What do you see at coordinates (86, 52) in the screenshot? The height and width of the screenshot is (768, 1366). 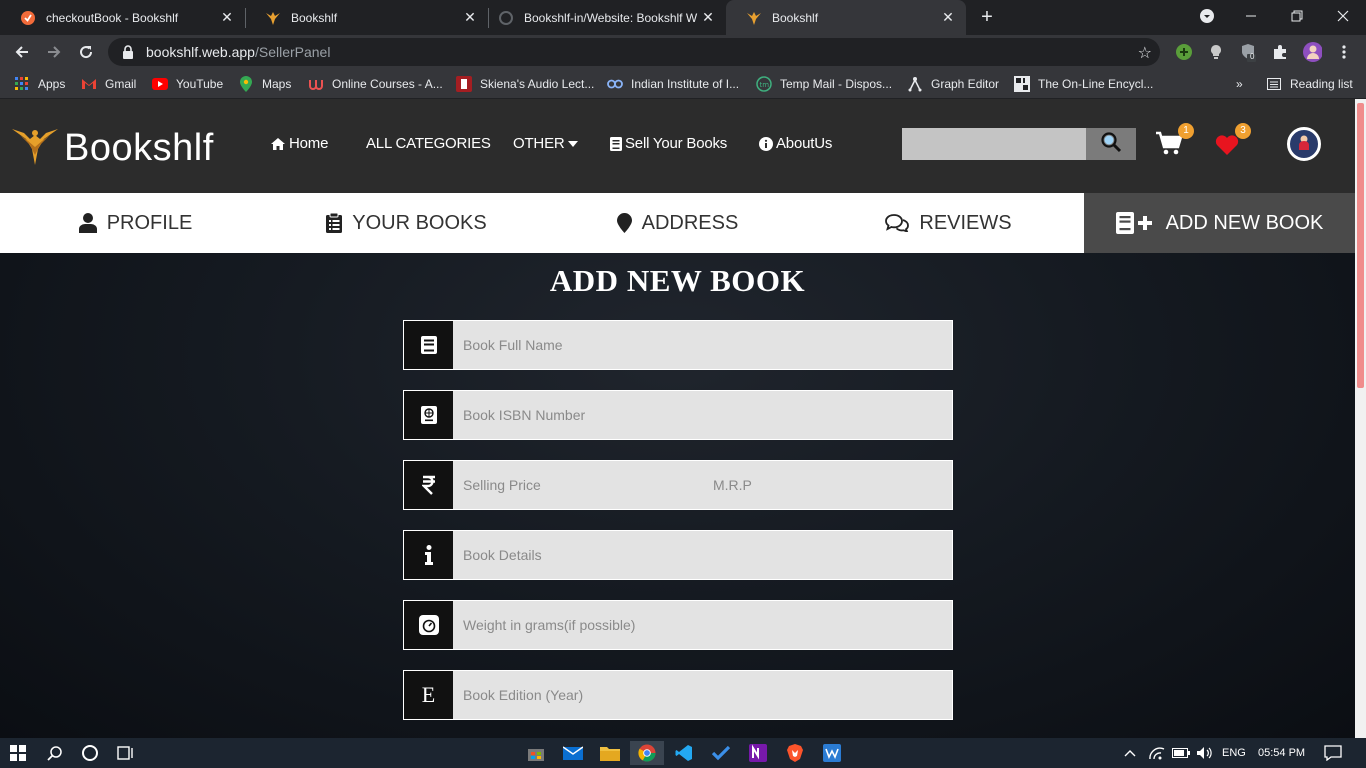 I see `reload-button` at bounding box center [86, 52].